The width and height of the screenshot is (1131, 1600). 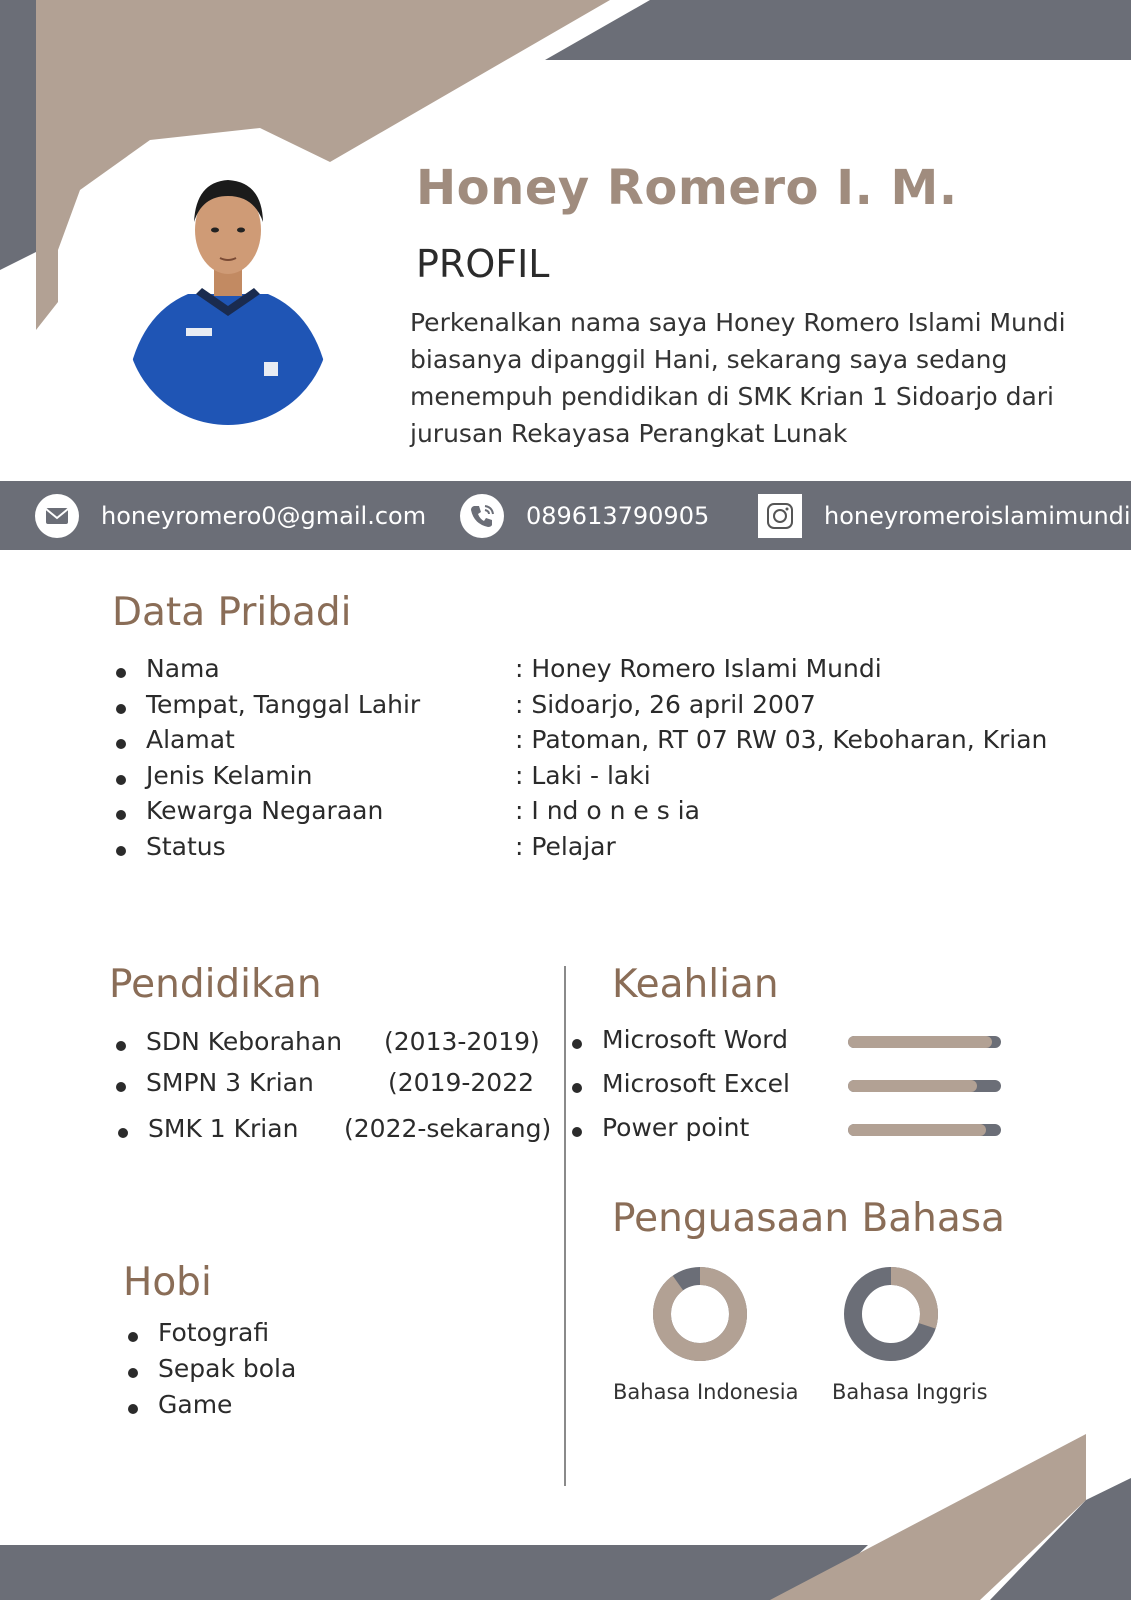 I want to click on skill-row: Microsoft Word, so click(x=790, y=1043).